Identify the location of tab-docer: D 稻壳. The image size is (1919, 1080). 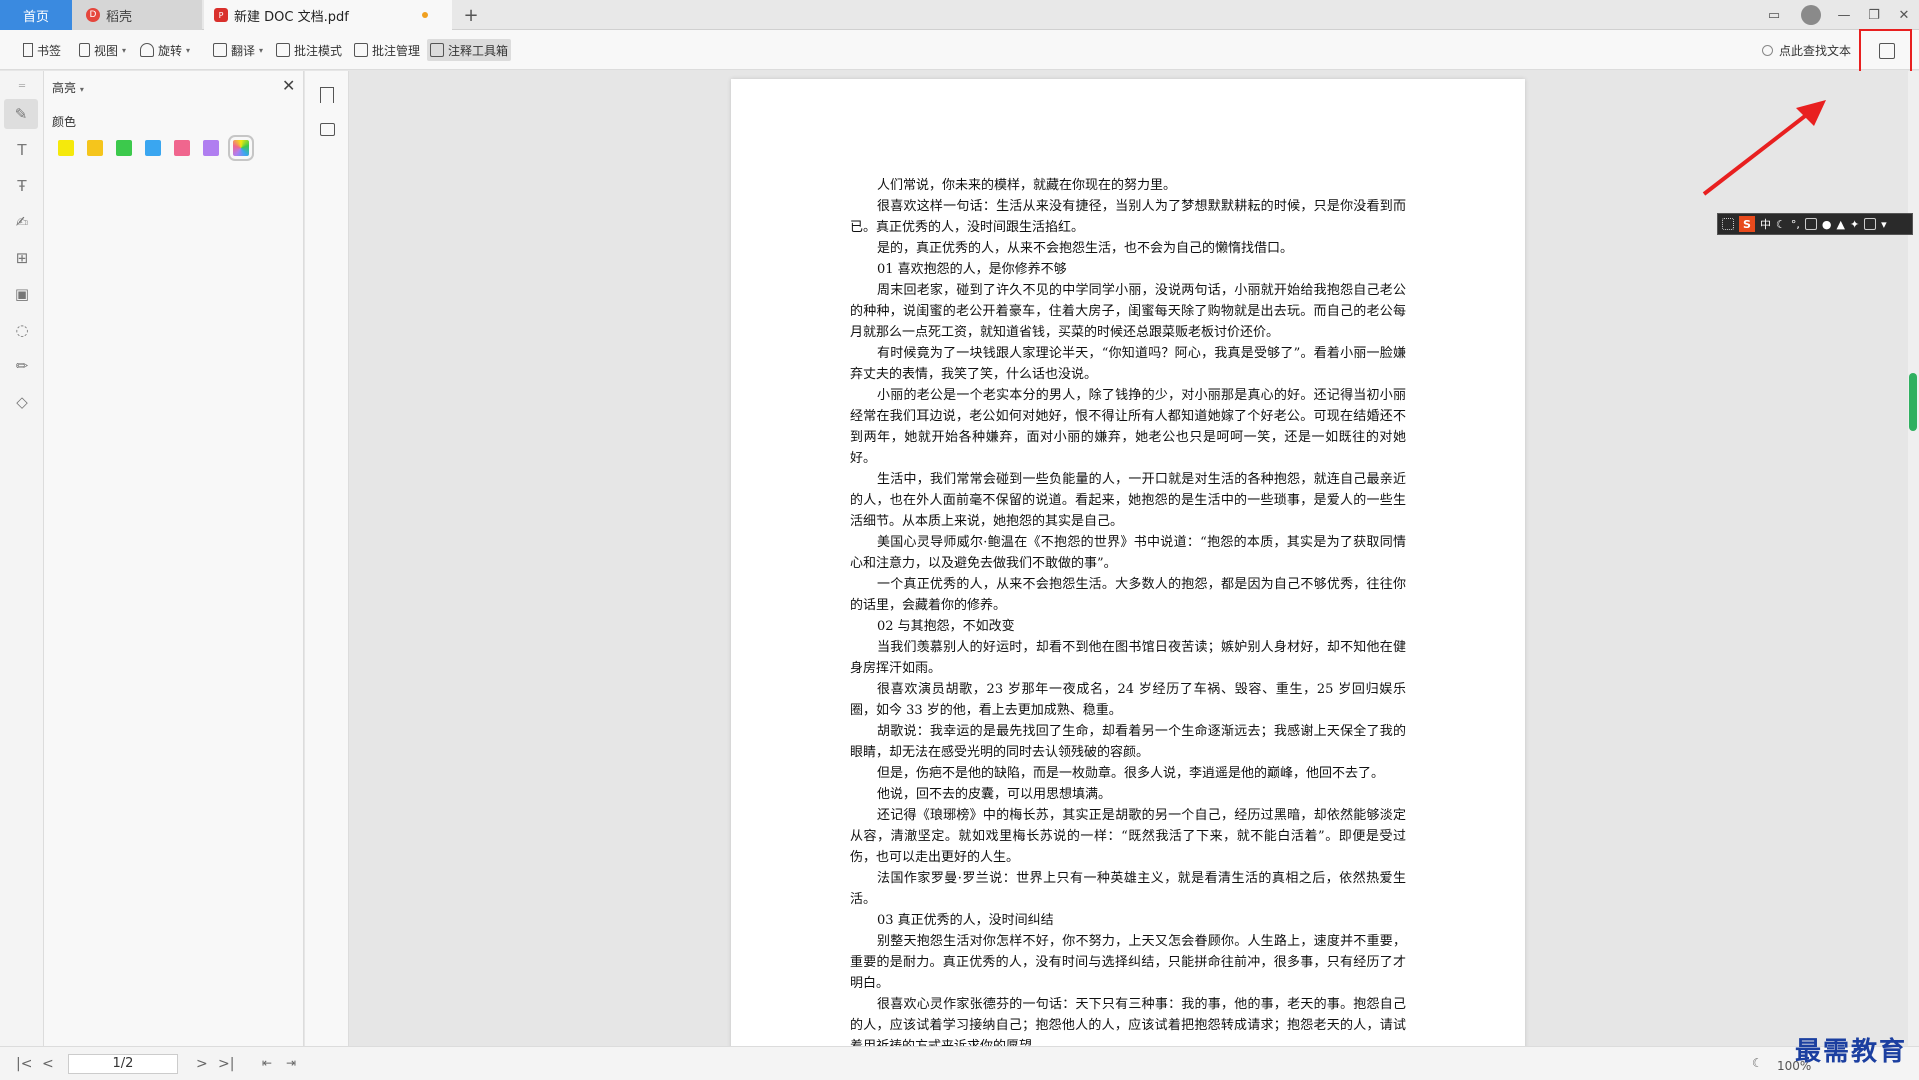
(137, 15).